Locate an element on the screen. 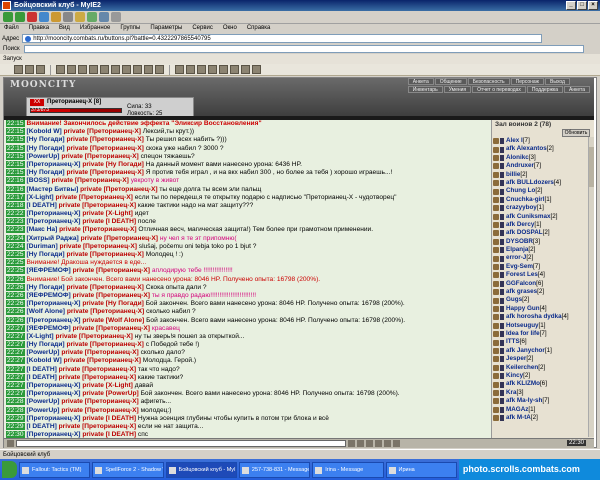 This screenshot has height=480, width=600. user-name: Evg-Sem is located at coordinates (519, 267).